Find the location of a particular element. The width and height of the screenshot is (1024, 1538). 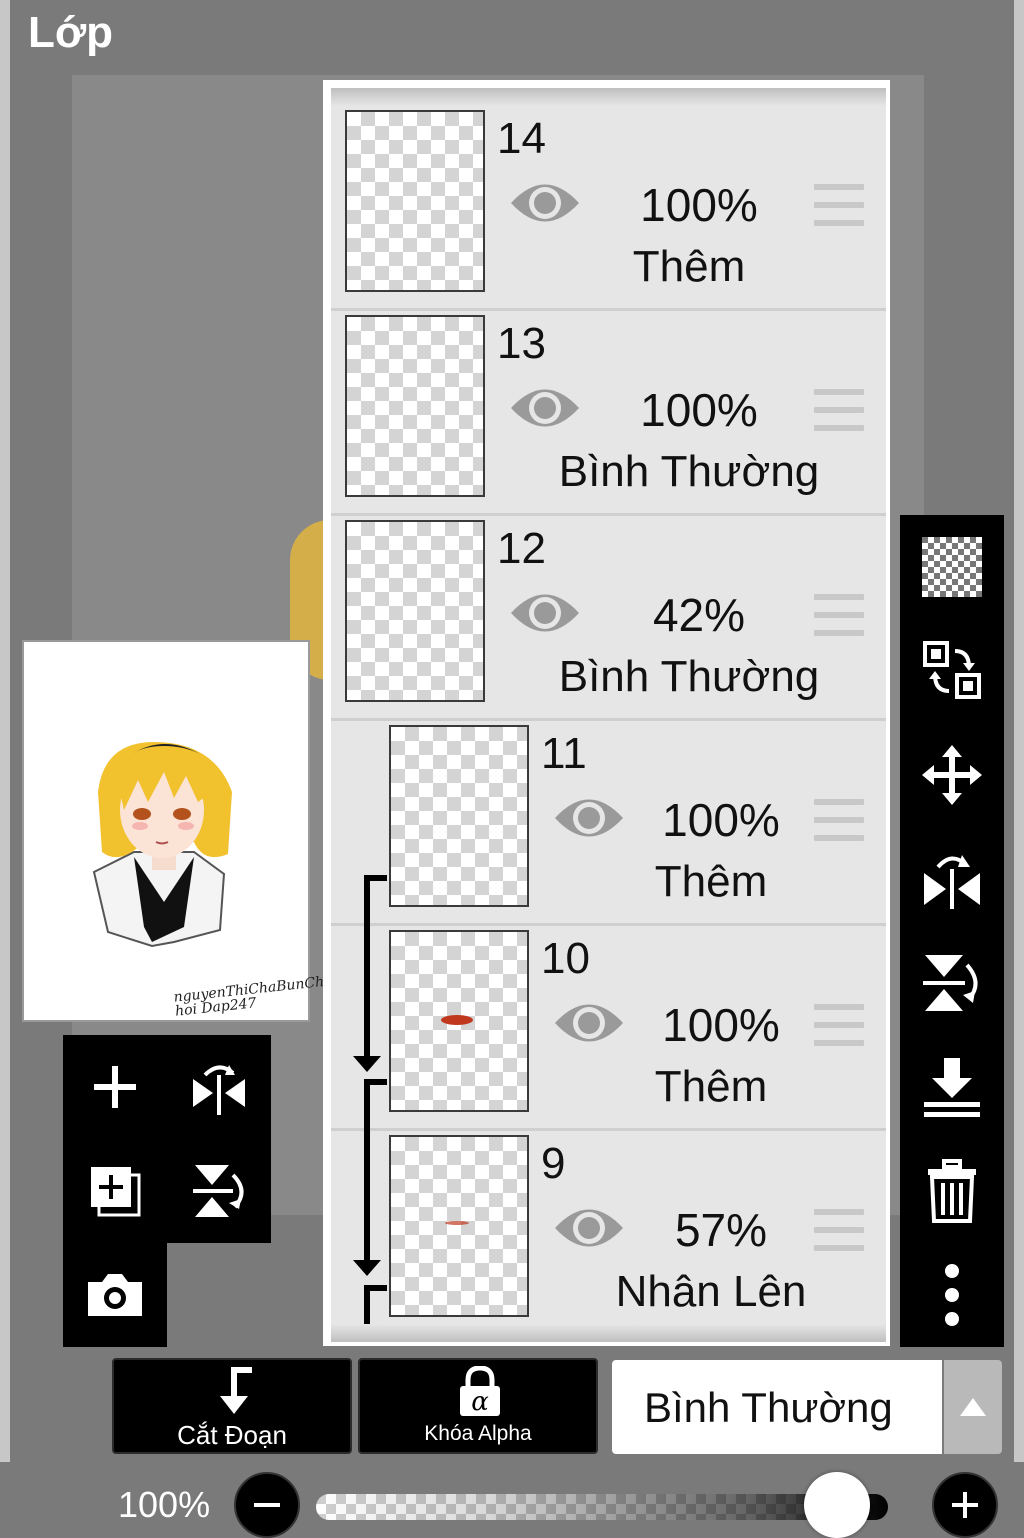

move-icon is located at coordinates (952, 775).